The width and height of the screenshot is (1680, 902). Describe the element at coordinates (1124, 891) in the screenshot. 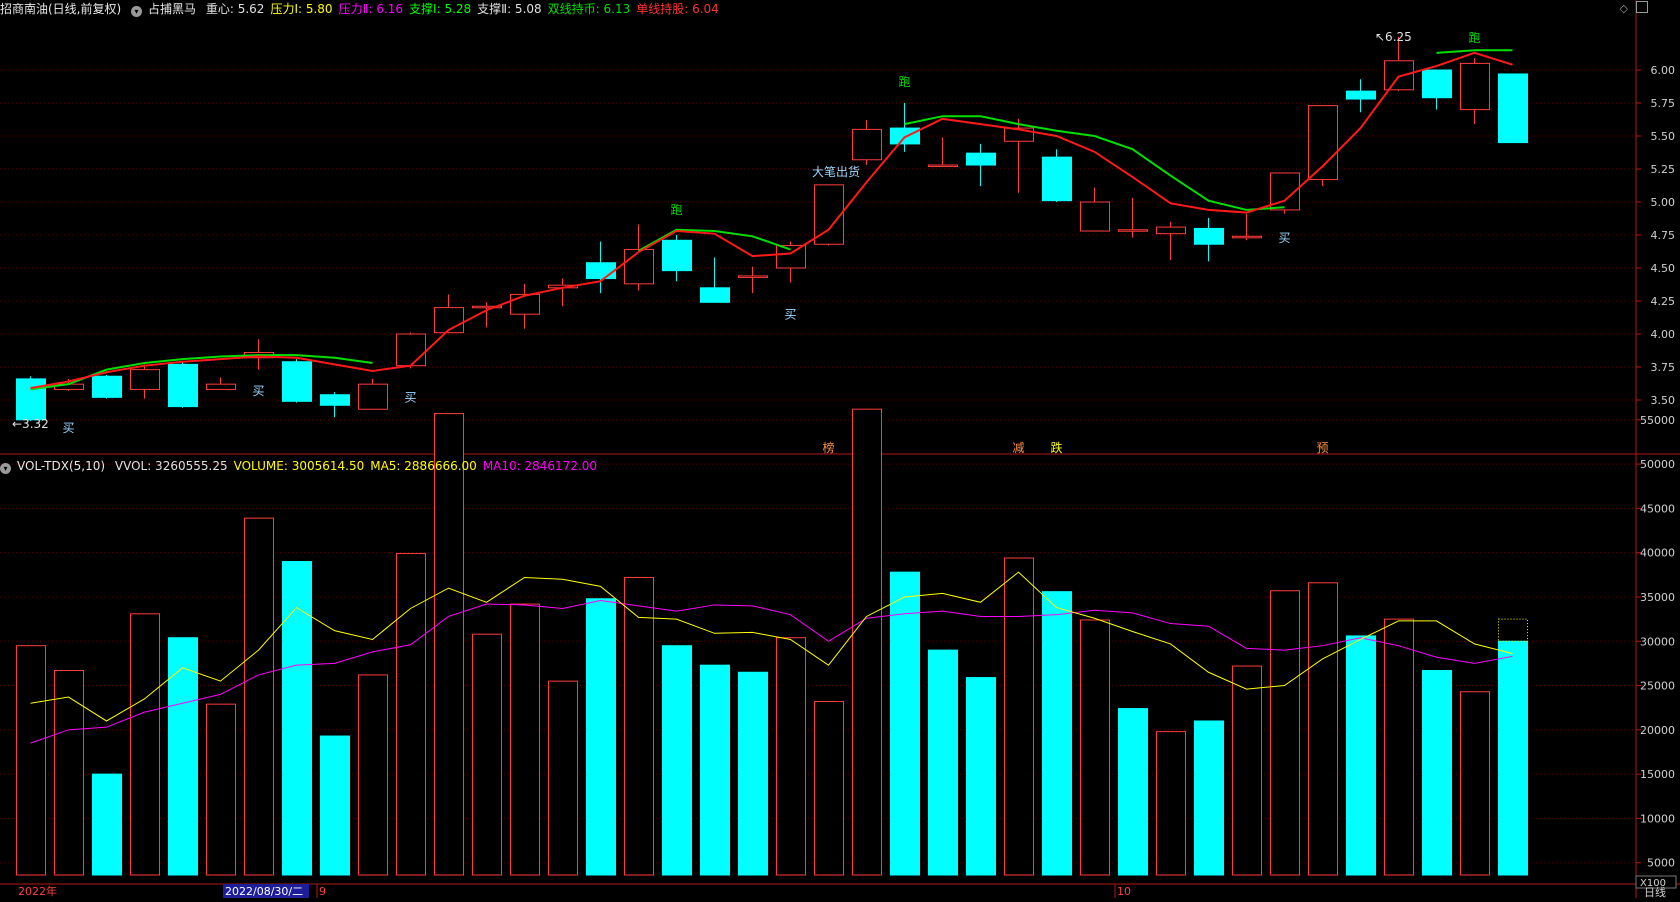

I see `date-month-label: 10` at that location.